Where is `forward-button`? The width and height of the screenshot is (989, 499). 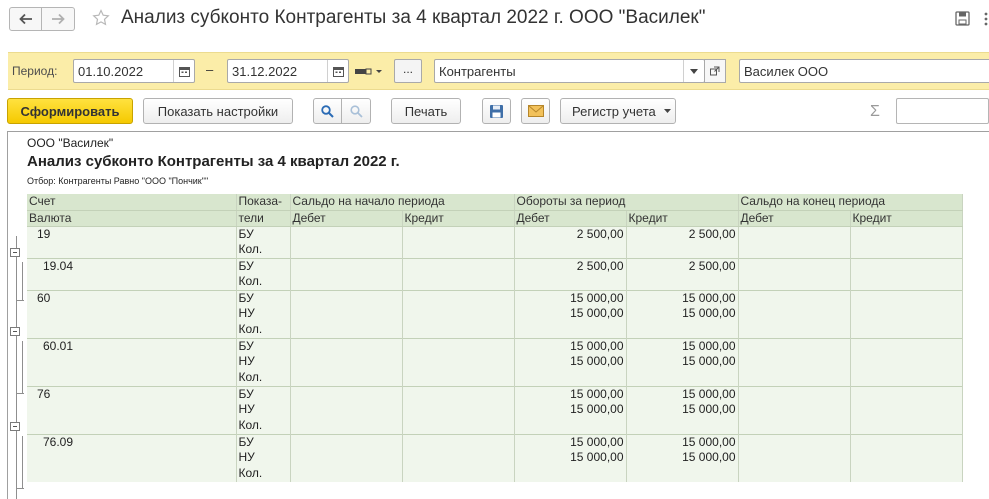 forward-button is located at coordinates (58, 19).